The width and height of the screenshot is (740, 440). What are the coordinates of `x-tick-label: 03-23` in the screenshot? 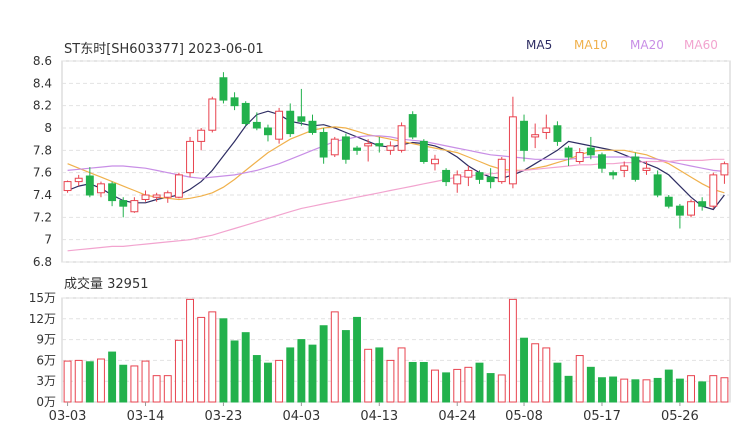 It's located at (224, 416).